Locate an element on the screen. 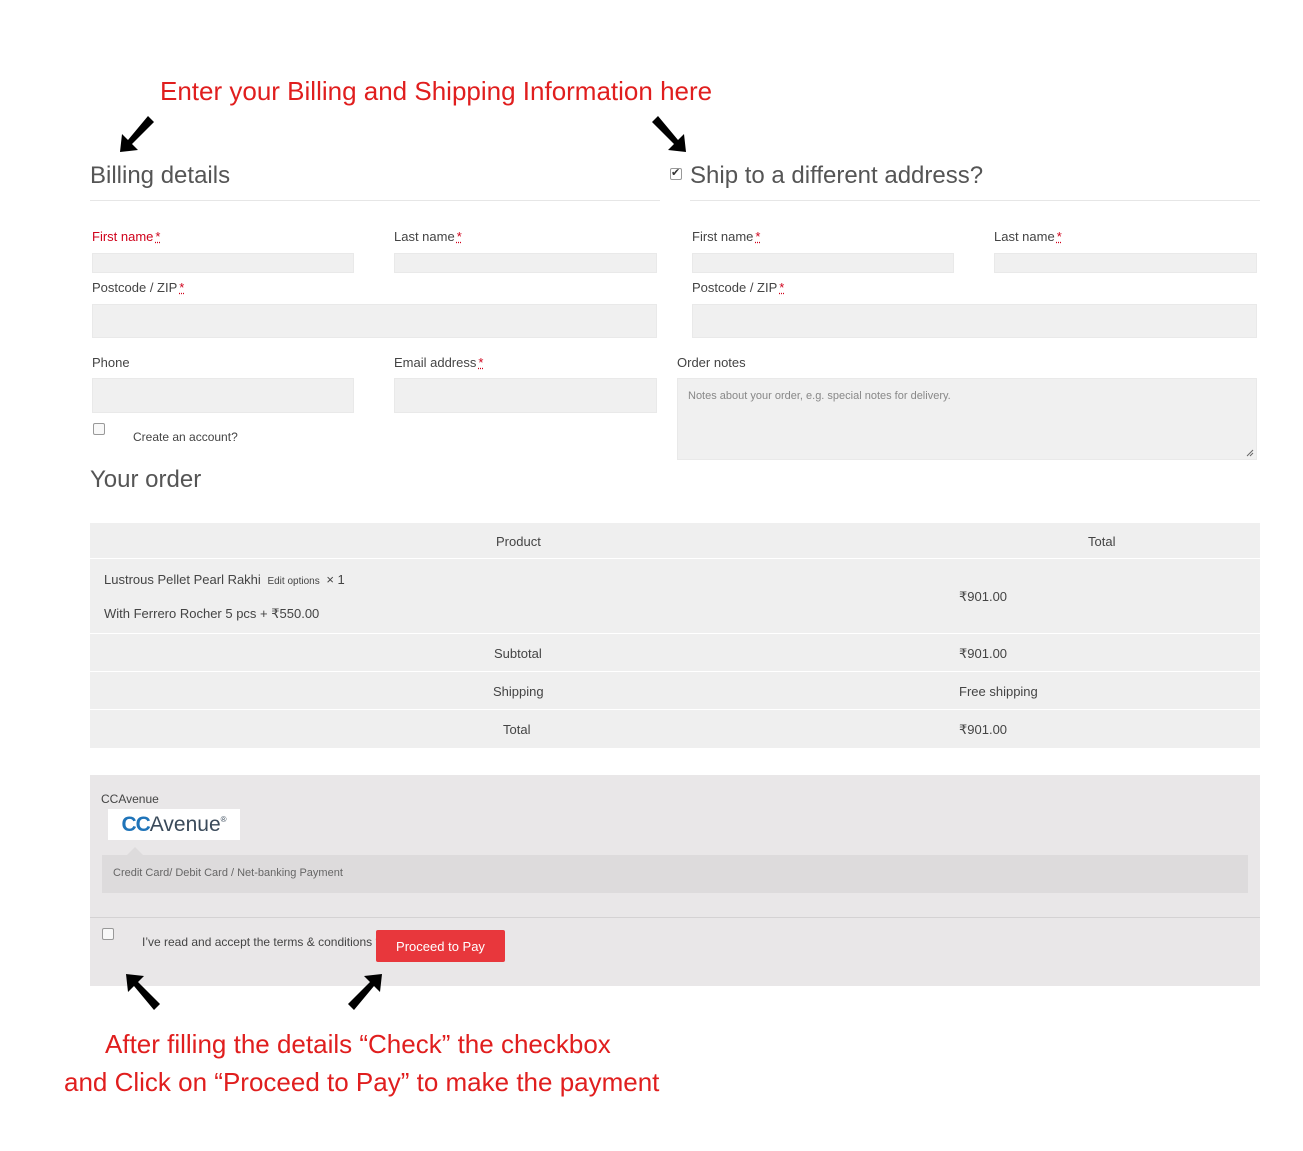 The height and width of the screenshot is (1151, 1303). create-account-checkbox is located at coordinates (99, 429).